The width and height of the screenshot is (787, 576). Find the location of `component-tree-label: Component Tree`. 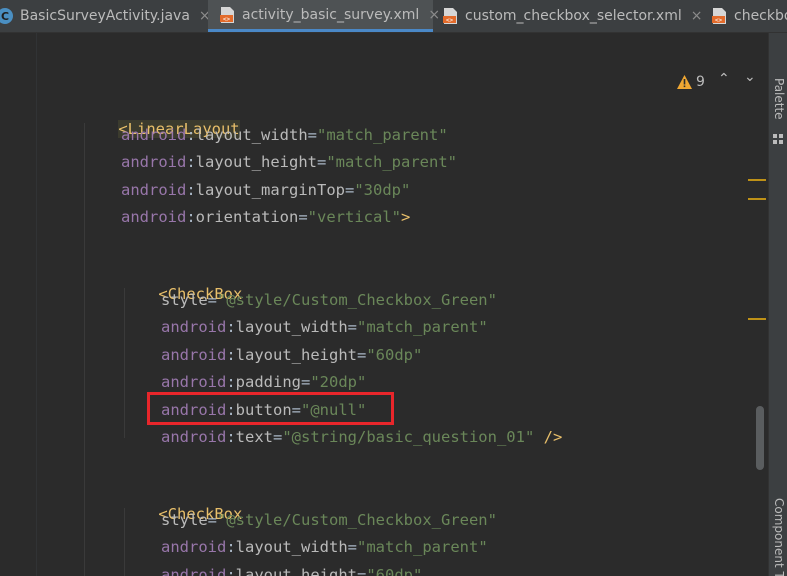

component-tree-label: Component Tree is located at coordinates (779, 537).